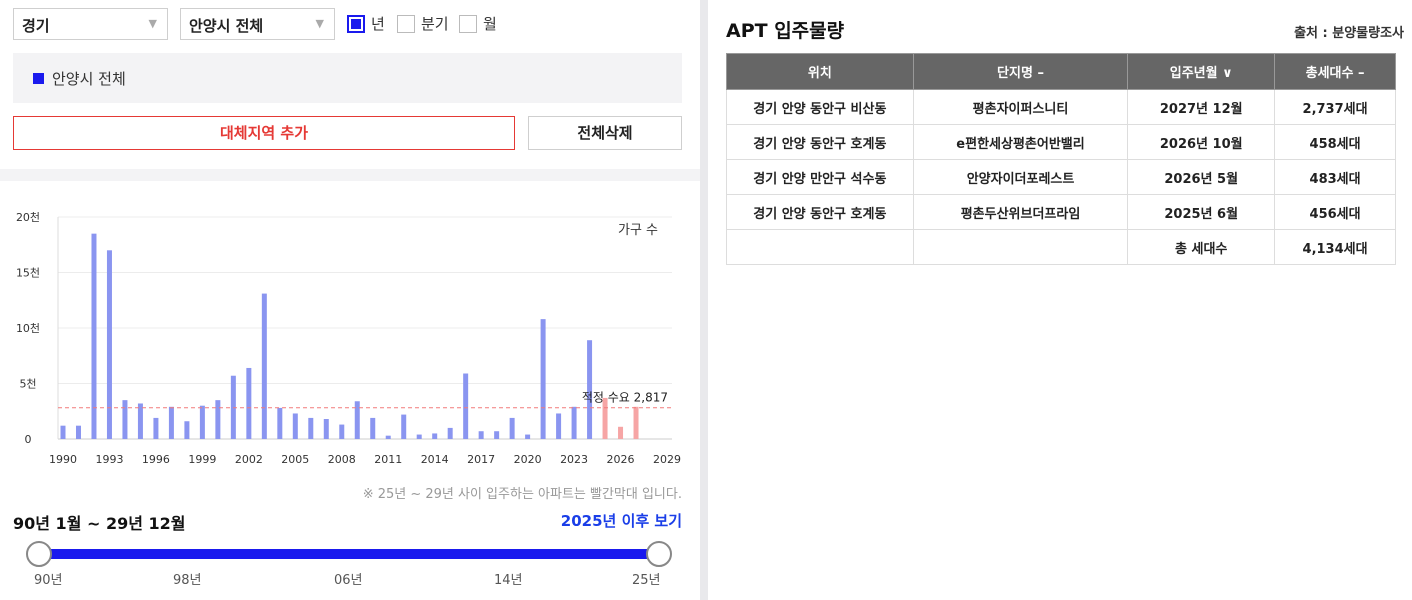 The width and height of the screenshot is (1412, 600). What do you see at coordinates (350, 554) in the screenshot?
I see `range-slider-track` at bounding box center [350, 554].